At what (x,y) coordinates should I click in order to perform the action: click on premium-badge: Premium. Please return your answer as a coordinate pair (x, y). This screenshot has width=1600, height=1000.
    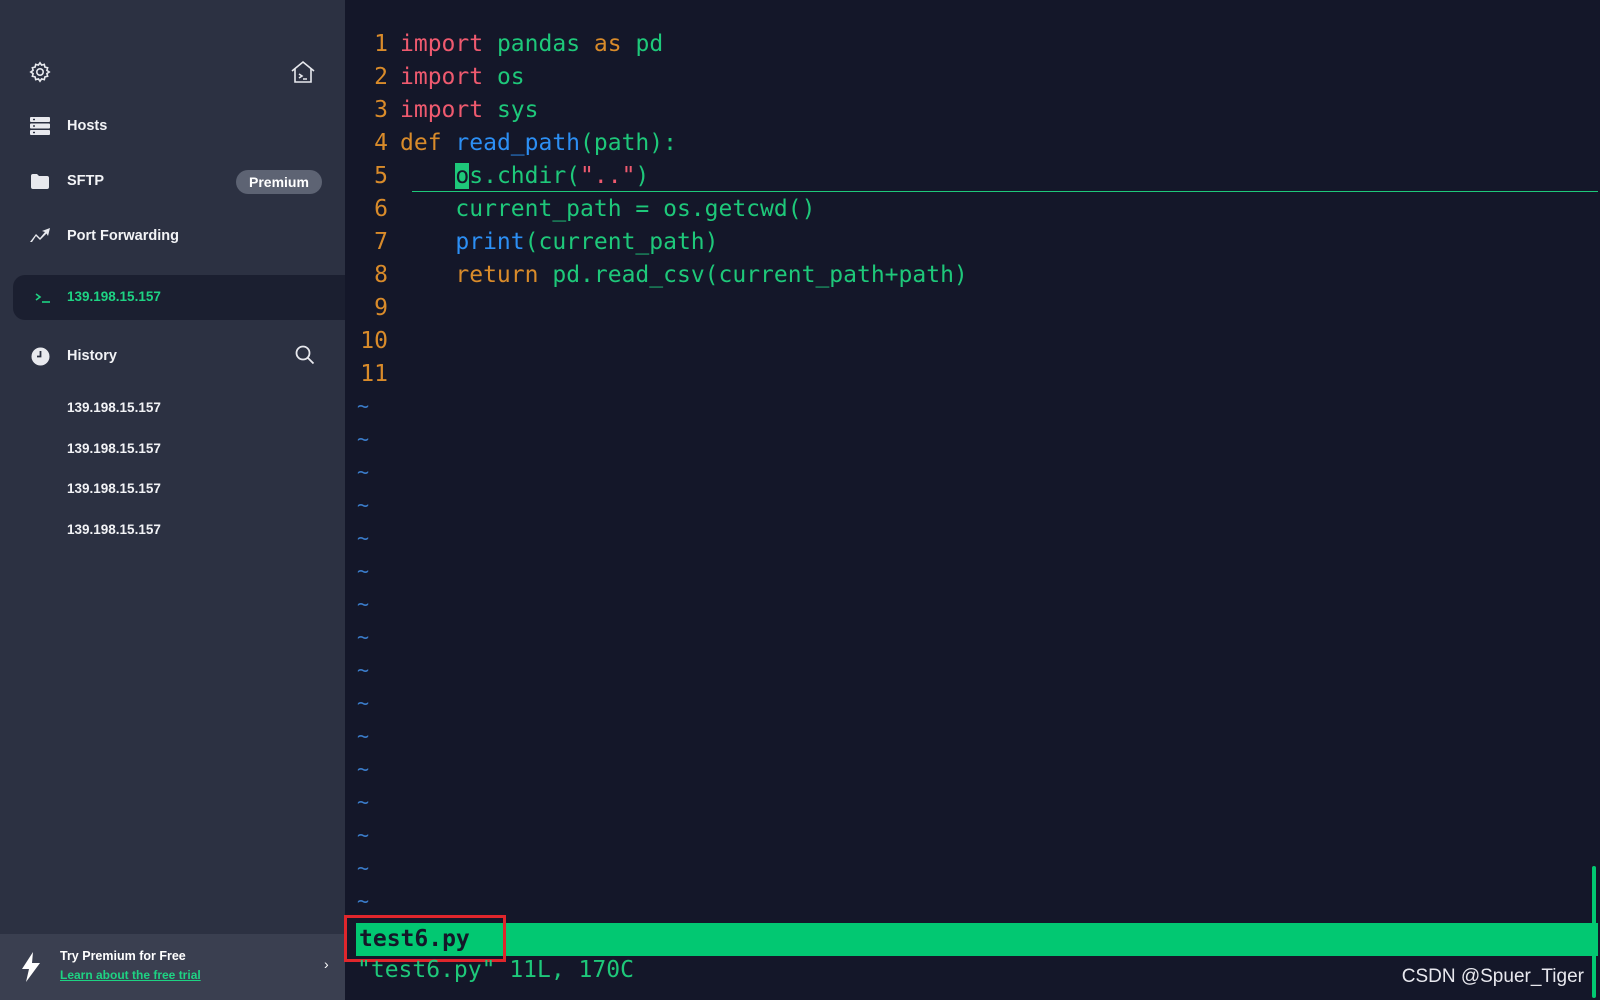
    Looking at the image, I should click on (279, 182).